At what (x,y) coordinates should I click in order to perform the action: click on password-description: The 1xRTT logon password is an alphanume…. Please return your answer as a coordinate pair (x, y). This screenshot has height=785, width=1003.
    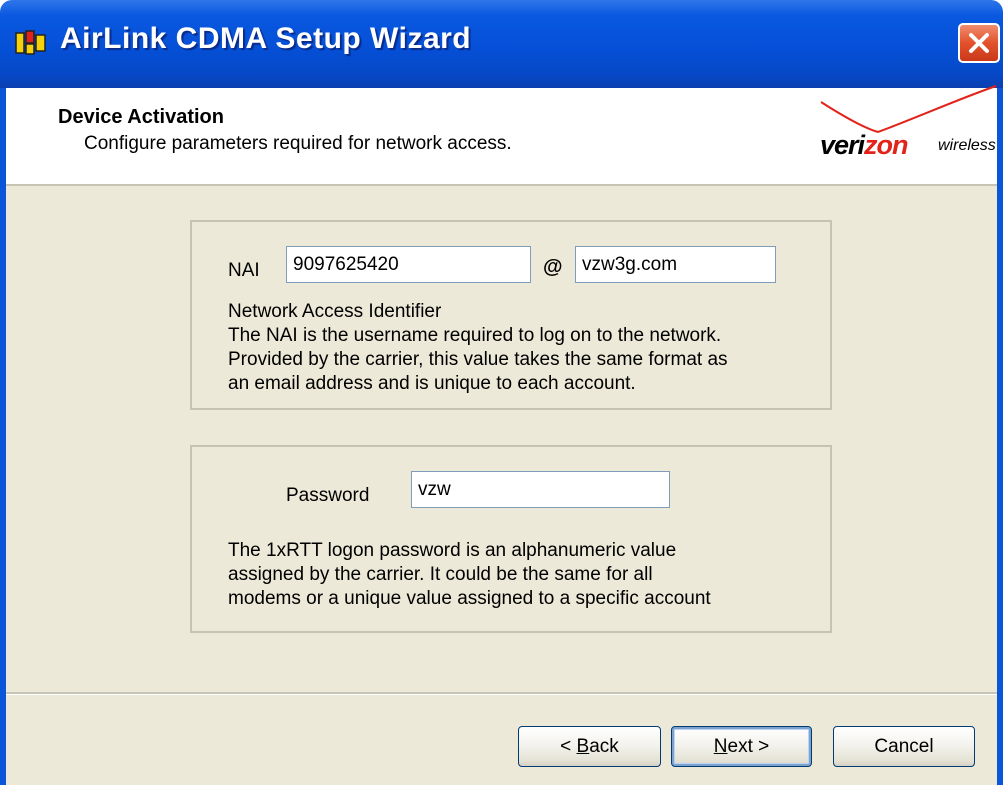
    Looking at the image, I should click on (528, 575).